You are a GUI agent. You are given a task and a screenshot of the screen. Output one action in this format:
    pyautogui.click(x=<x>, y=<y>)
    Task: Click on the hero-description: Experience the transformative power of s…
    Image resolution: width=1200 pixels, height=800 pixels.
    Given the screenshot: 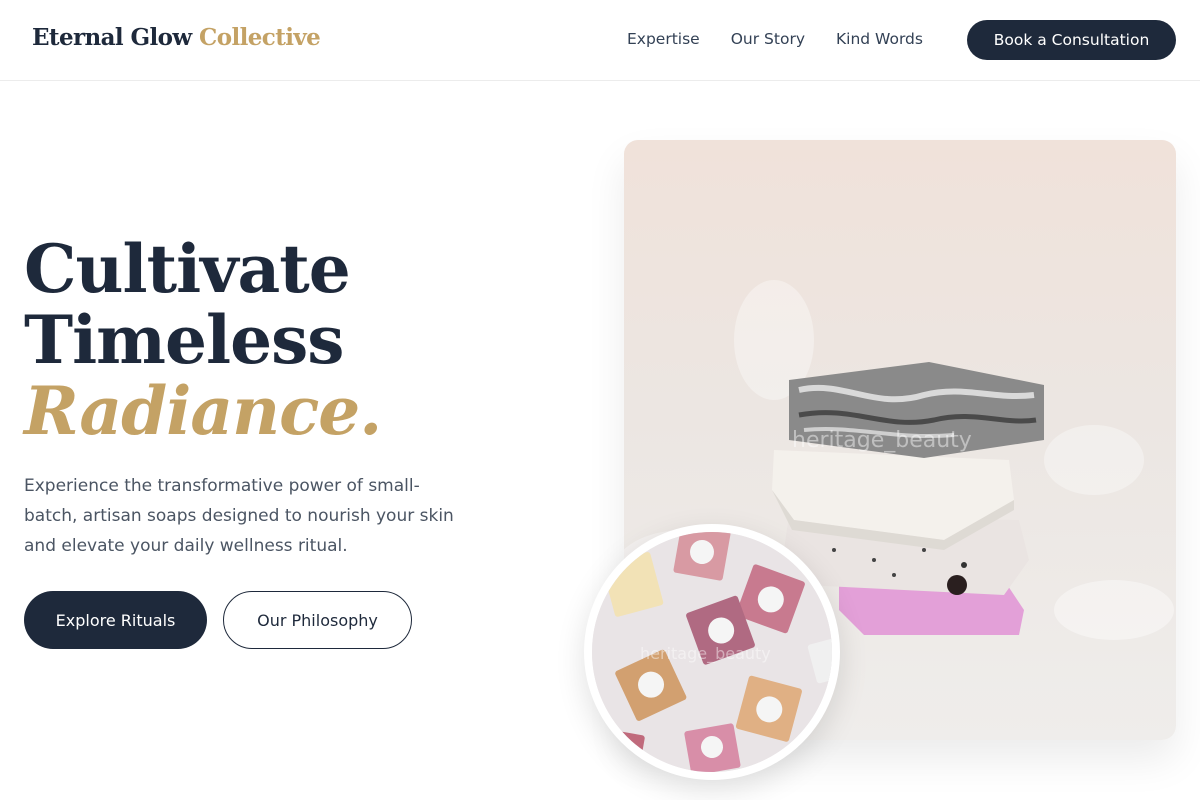 What is the action you would take?
    pyautogui.click(x=239, y=516)
    